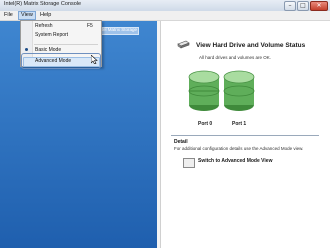 The height and width of the screenshot is (248, 330). I want to click on title-bar: Intel(R) Matrix Storage Console – □ ✕, so click(165, 5).